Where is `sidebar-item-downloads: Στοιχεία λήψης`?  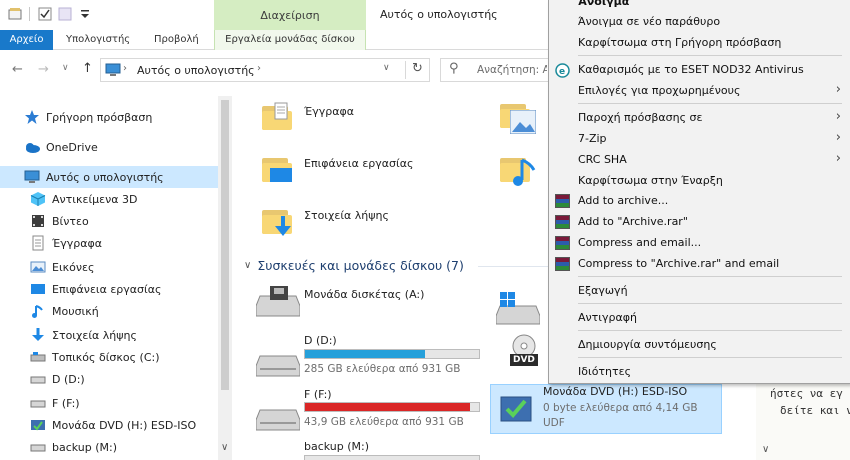
sidebar-item-downloads: Στοιχεία λήψης is located at coordinates (123, 335).